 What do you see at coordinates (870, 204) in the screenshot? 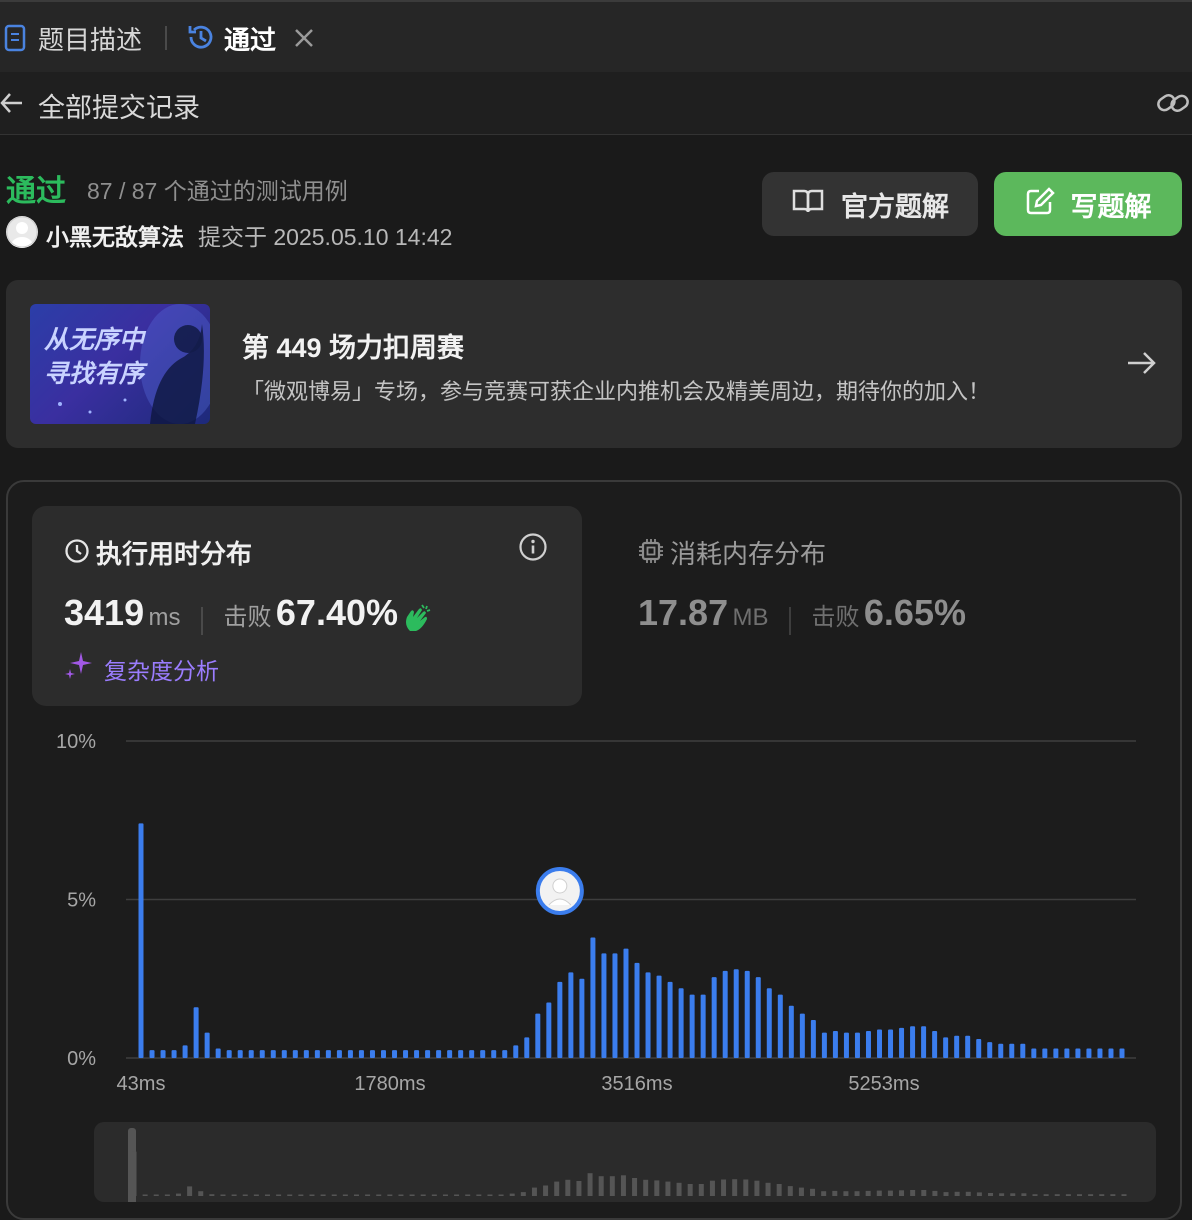
I see `official-solution-button: 官方题解` at bounding box center [870, 204].